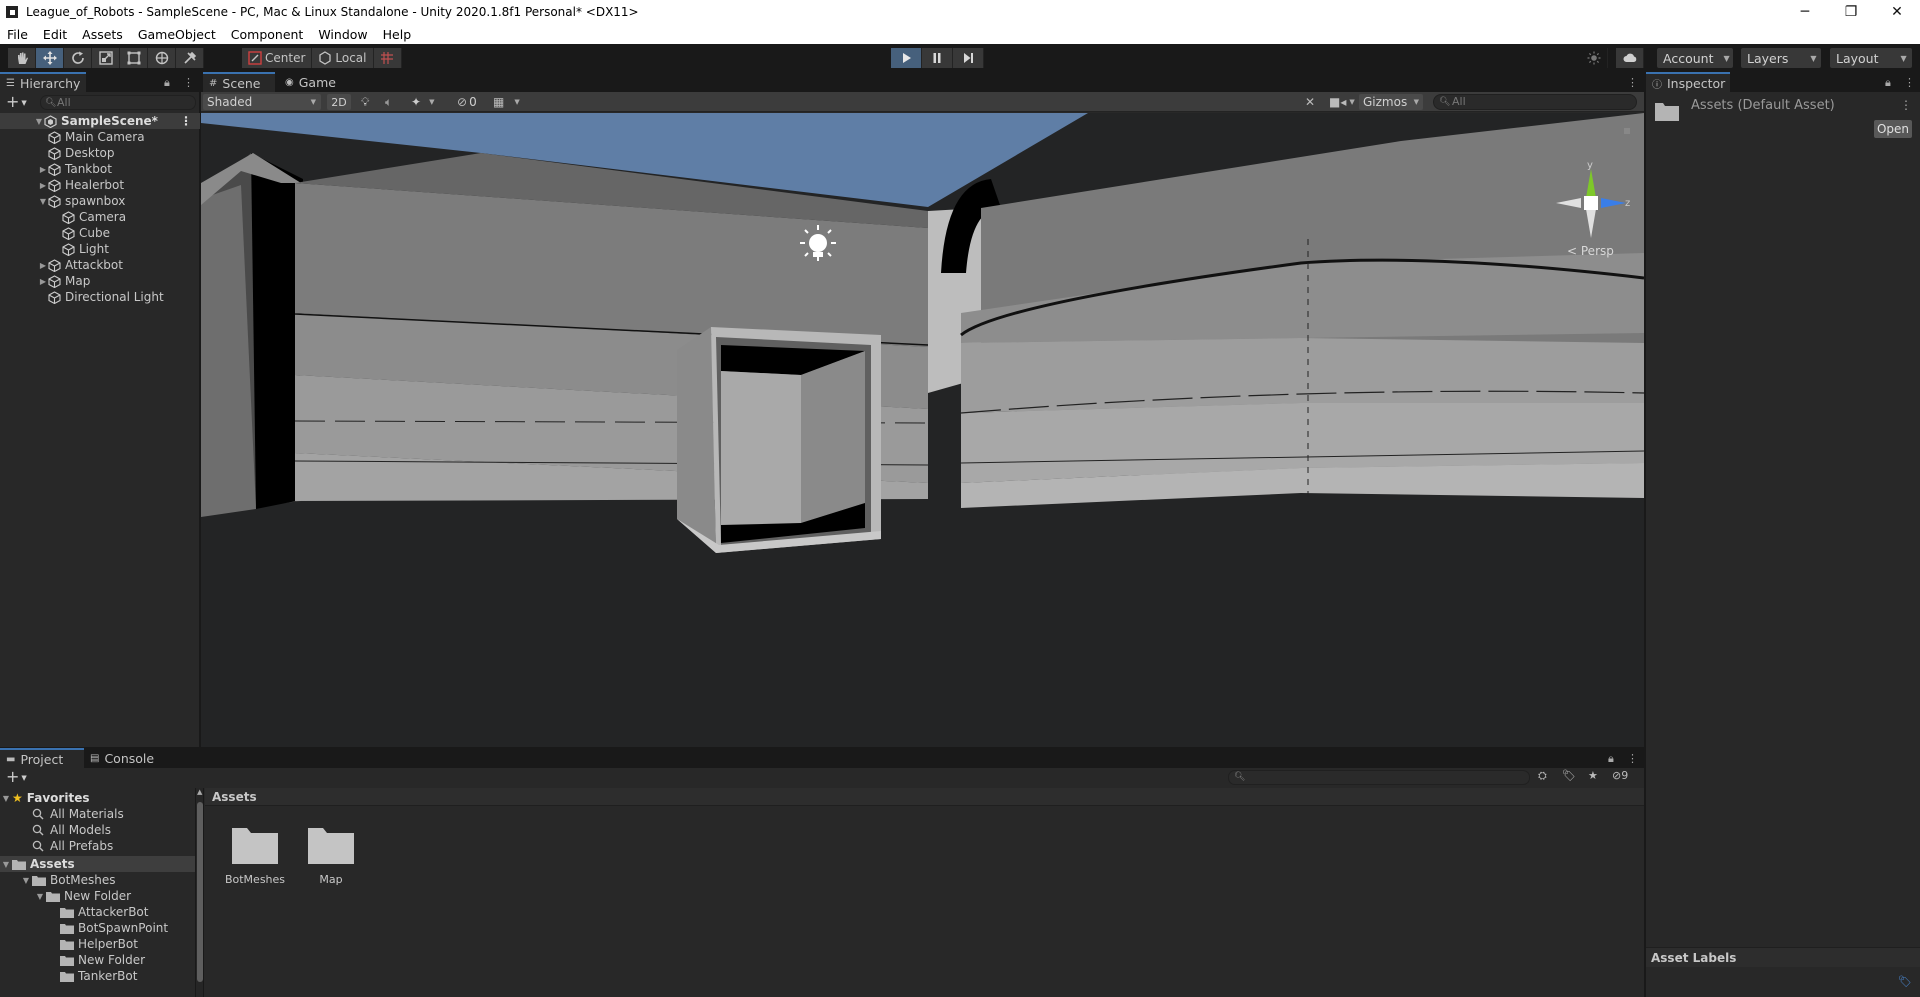 The image size is (1920, 997). I want to click on hierarchy-item: Main Camera, so click(100, 137).